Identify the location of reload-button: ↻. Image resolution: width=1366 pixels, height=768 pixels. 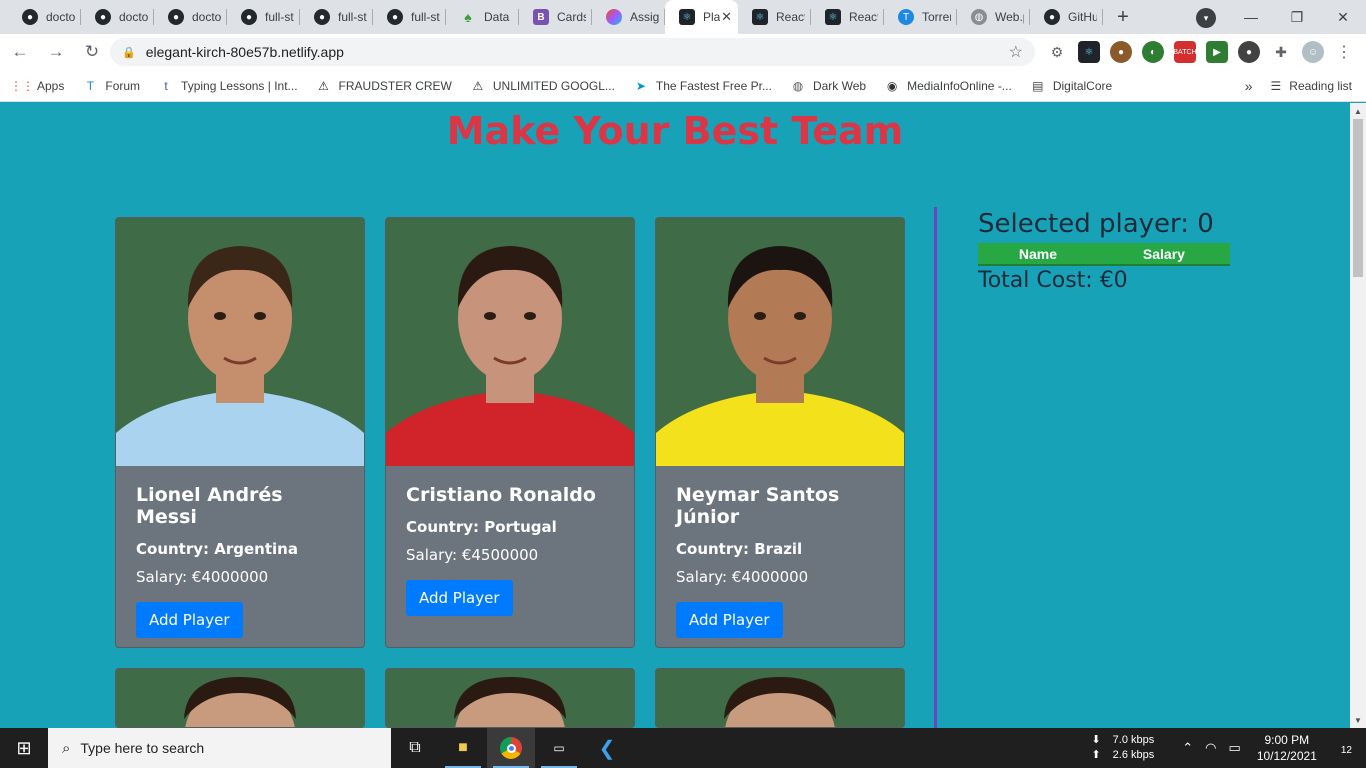
(92, 52).